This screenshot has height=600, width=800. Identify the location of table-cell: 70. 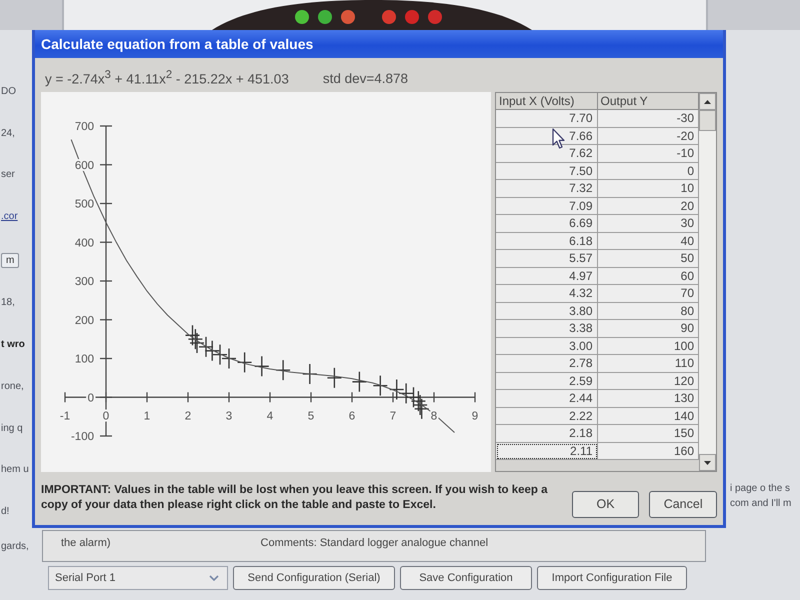
(648, 293).